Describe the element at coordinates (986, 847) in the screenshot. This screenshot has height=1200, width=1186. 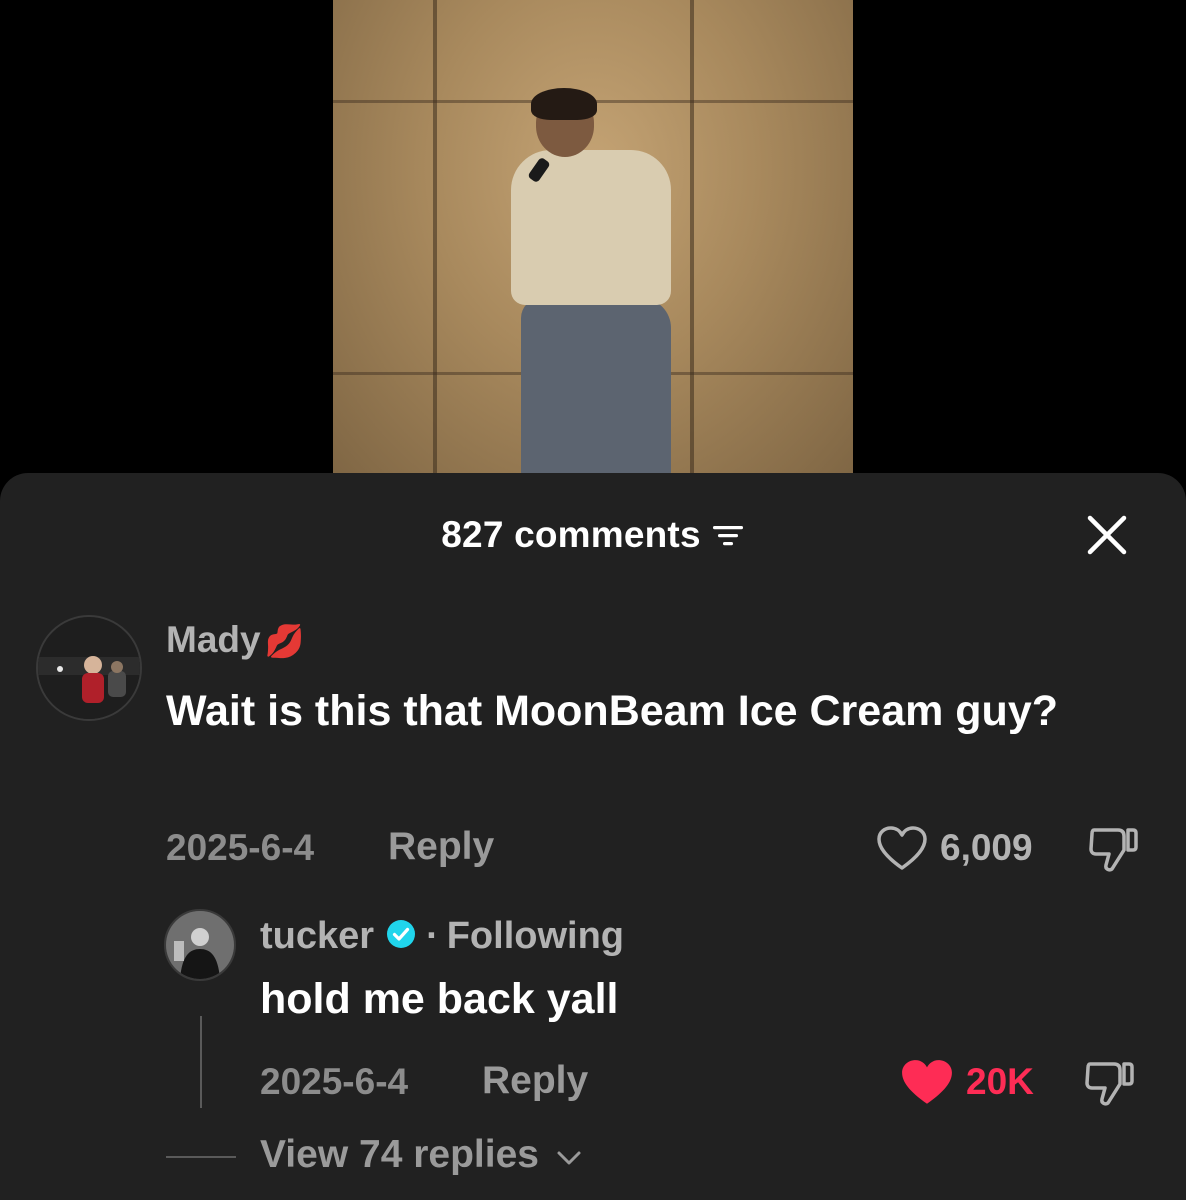
I see `like-count: 6,009` at that location.